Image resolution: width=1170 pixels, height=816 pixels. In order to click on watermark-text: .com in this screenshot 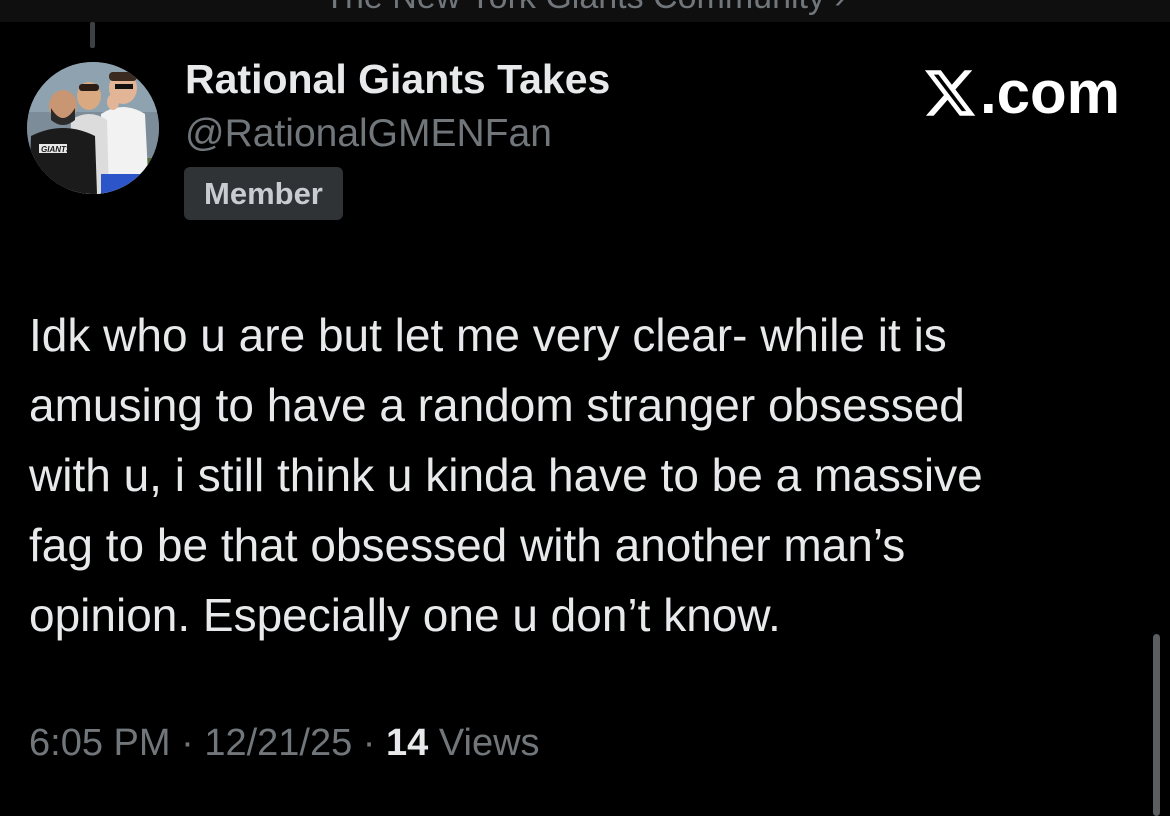, I will do `click(1049, 92)`.